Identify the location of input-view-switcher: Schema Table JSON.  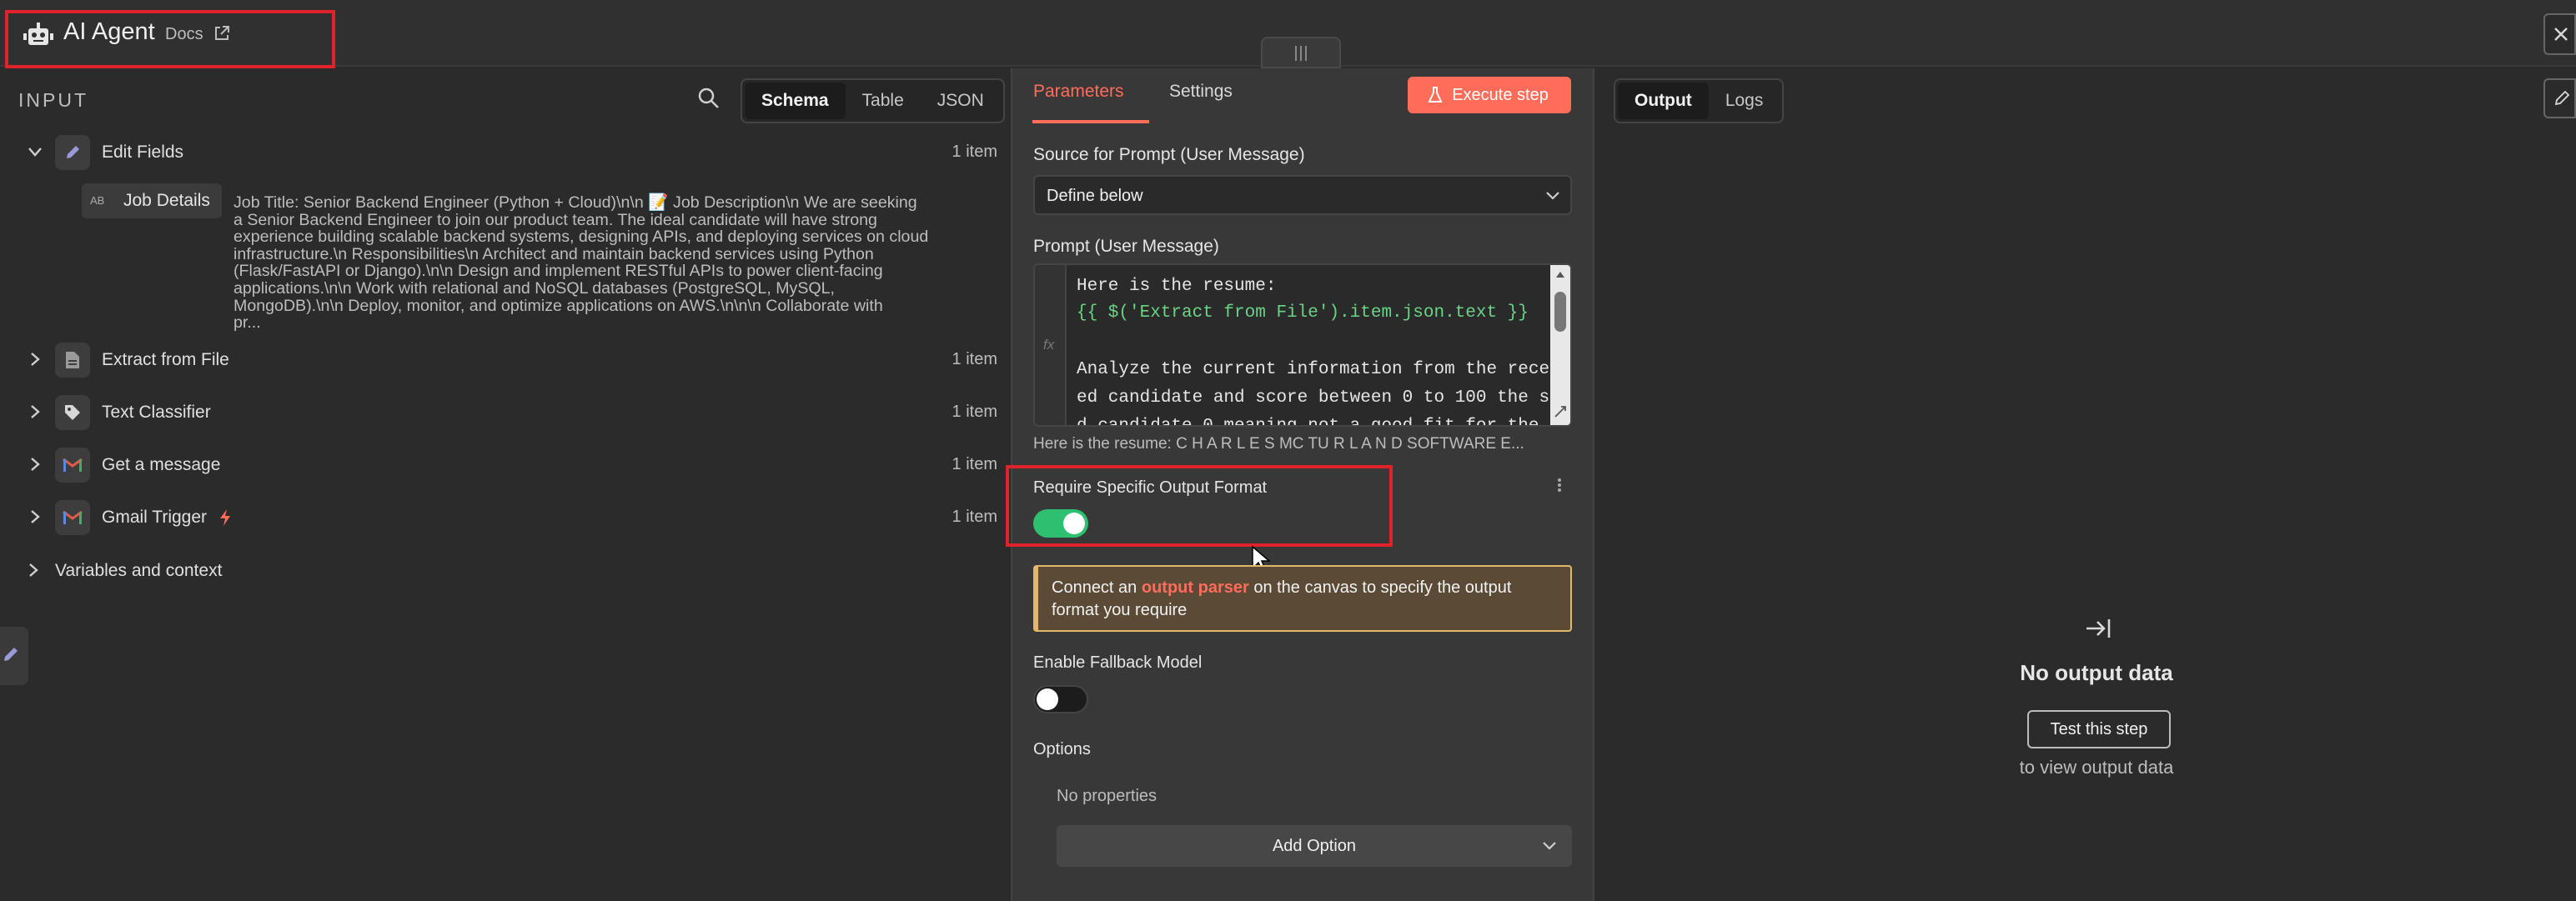
(873, 100).